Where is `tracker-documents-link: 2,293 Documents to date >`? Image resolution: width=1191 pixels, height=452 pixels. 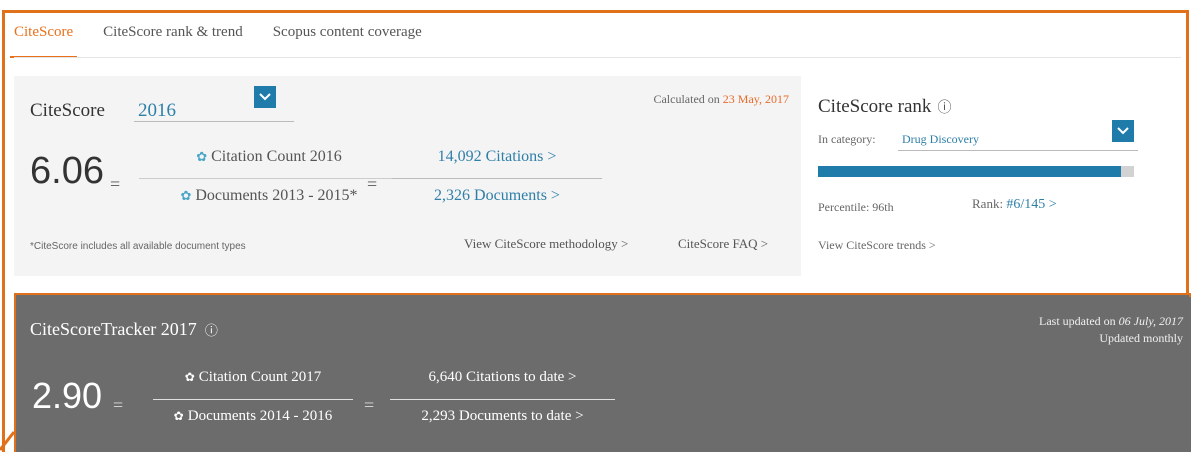 tracker-documents-link: 2,293 Documents to date > is located at coordinates (502, 416).